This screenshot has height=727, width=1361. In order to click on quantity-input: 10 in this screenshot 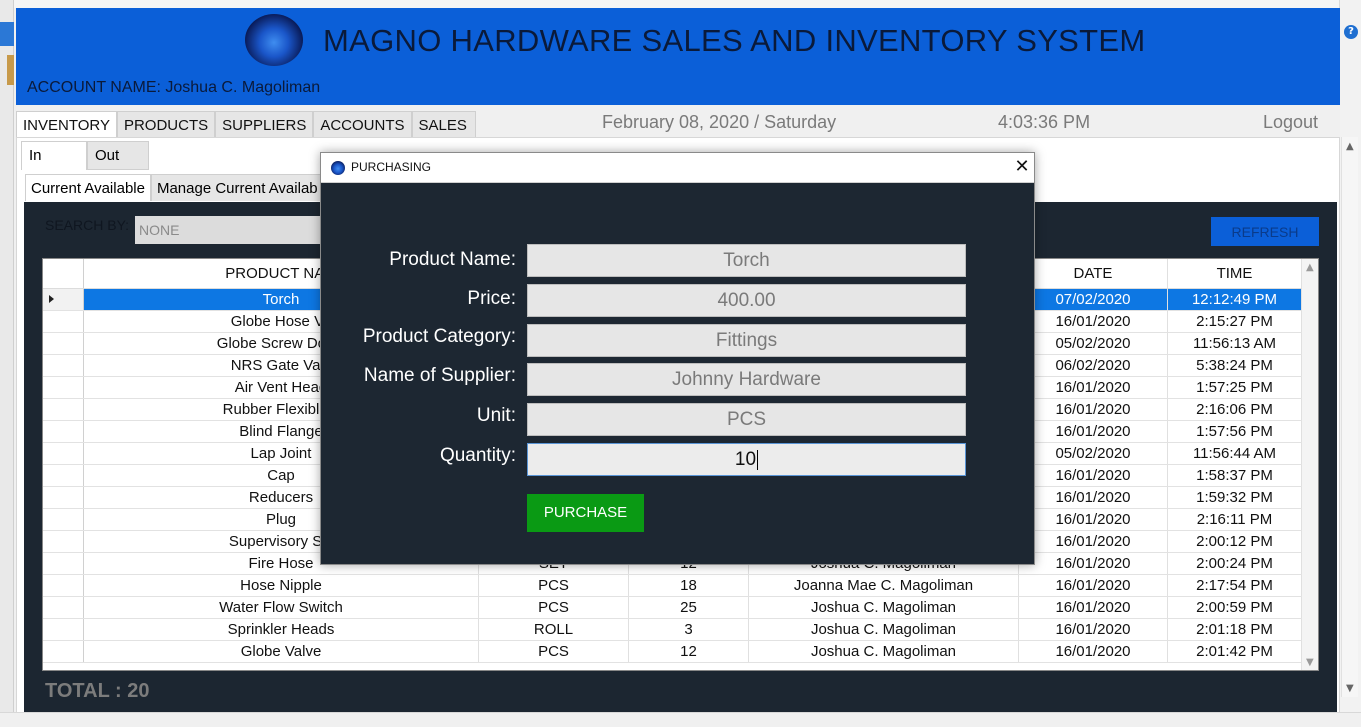, I will do `click(746, 459)`.